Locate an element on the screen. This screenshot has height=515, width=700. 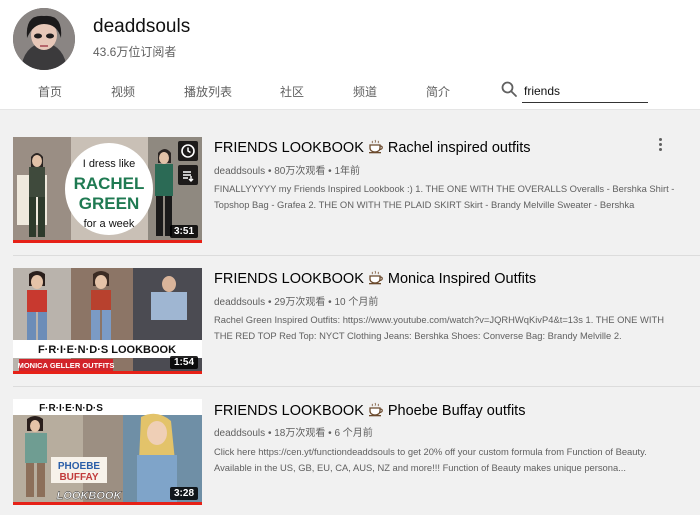
thumbnail-text: RACHEL is located at coordinates (109, 183).